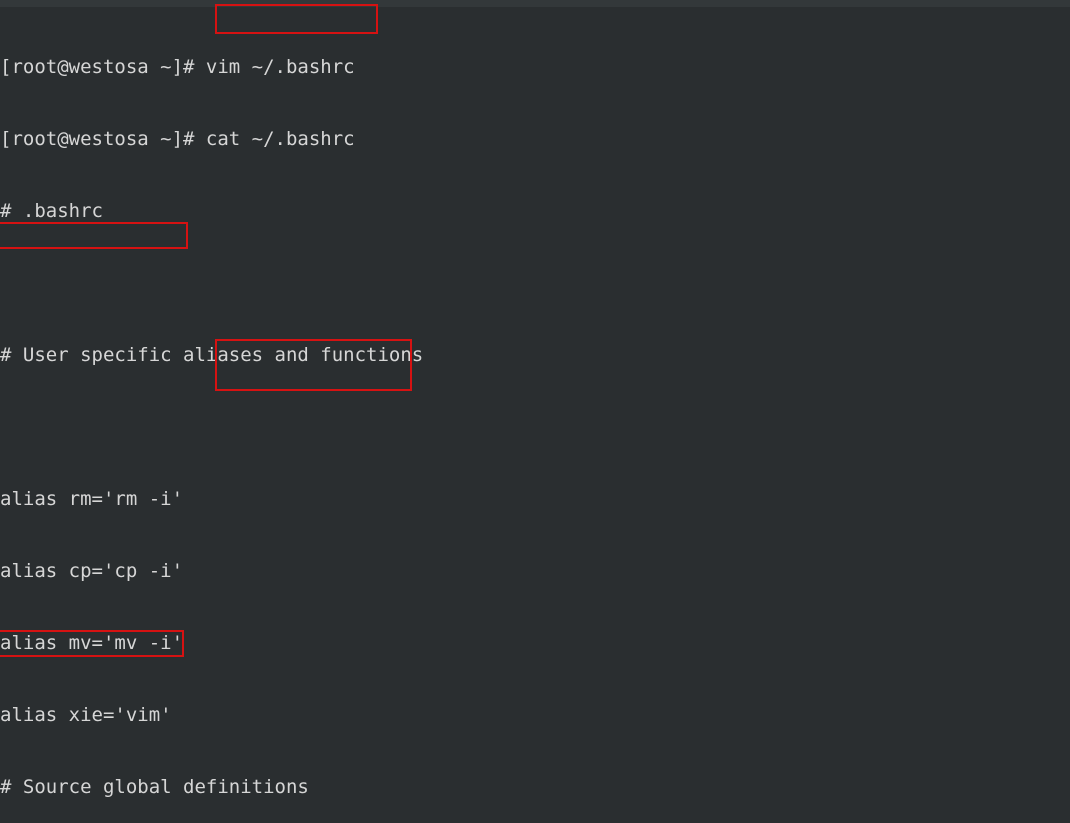 The height and width of the screenshot is (823, 1070). I want to click on window-titlebar-band, so click(535, 3).